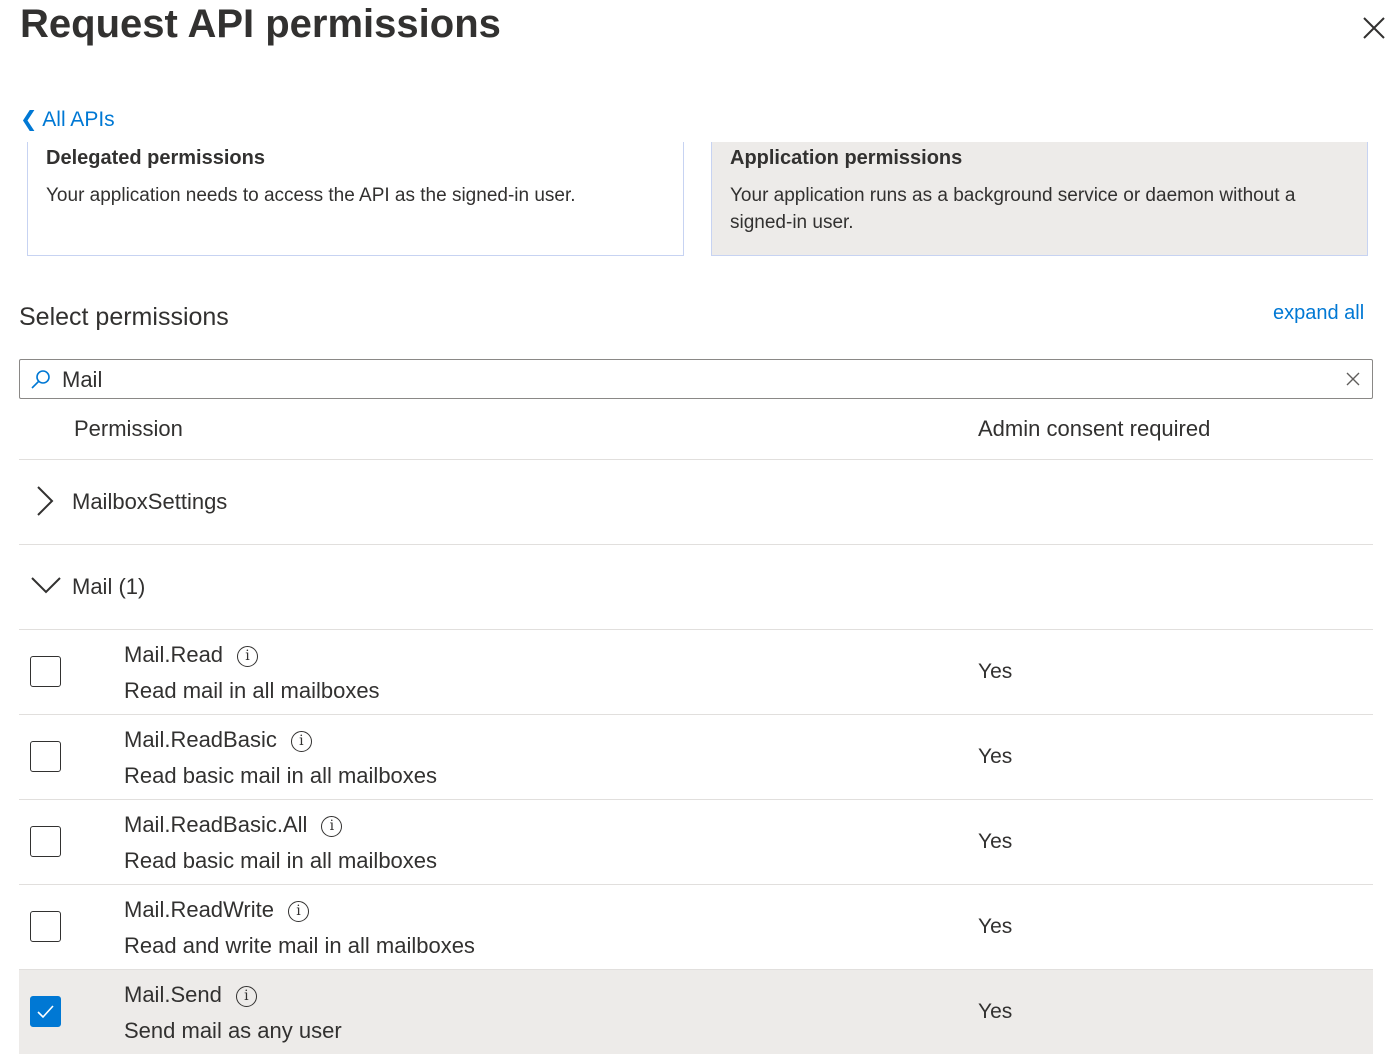  I want to click on group-mailboxsettings: MailboxSettings, so click(696, 502).